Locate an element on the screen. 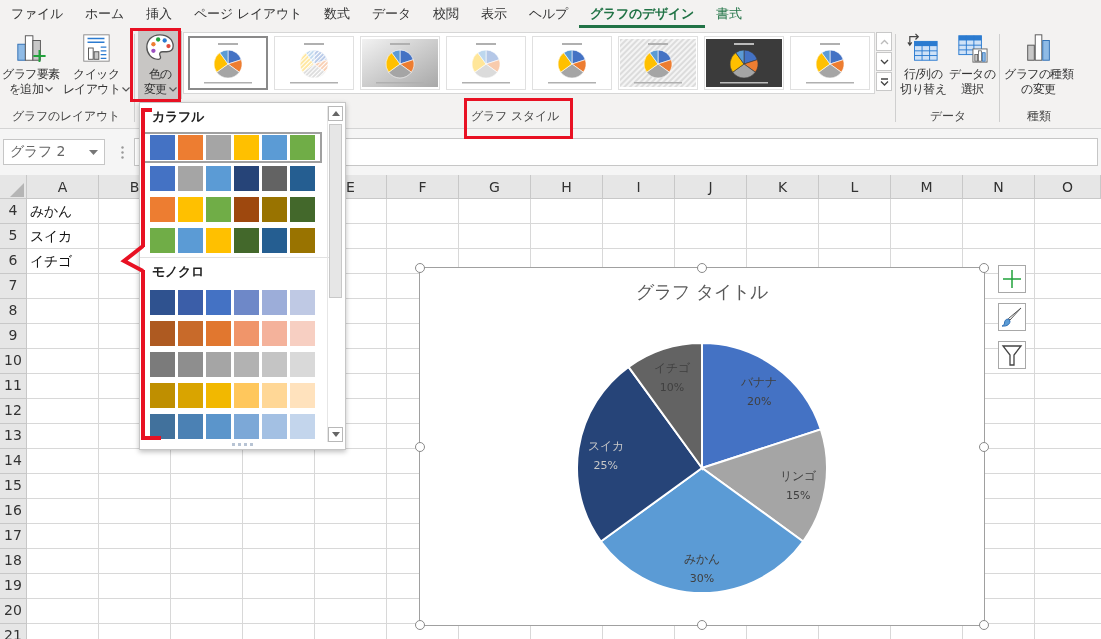  ribbon-button: クイック レイアウト is located at coordinates (96, 65).